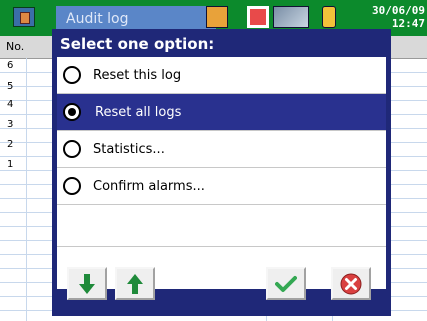 The width and height of the screenshot is (427, 321). I want to click on table-row-number: 4, so click(17, 105).